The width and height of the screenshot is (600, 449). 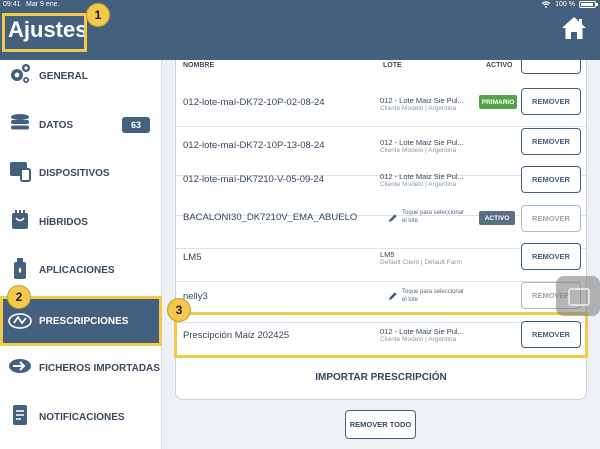 I want to click on callout-2: 2, so click(x=19, y=297).